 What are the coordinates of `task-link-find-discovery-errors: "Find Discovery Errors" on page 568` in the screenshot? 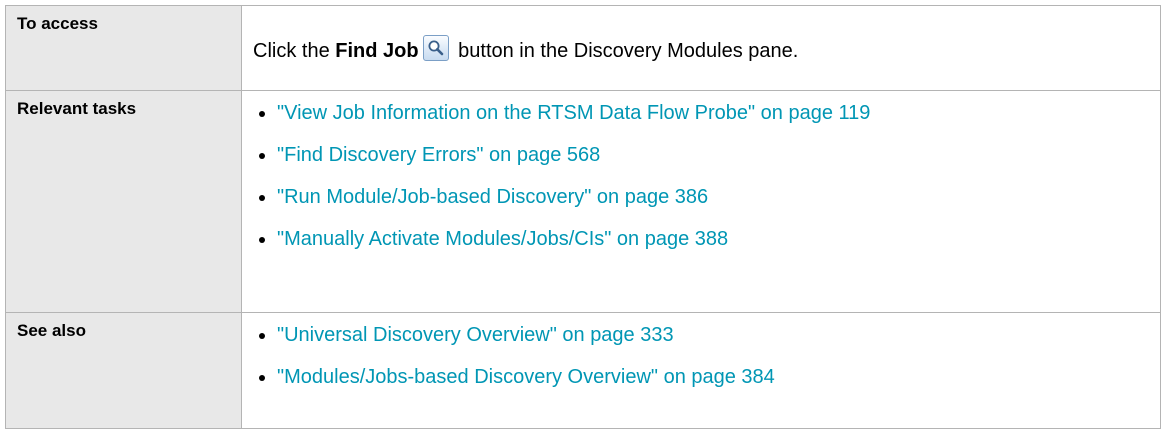 It's located at (708, 164).